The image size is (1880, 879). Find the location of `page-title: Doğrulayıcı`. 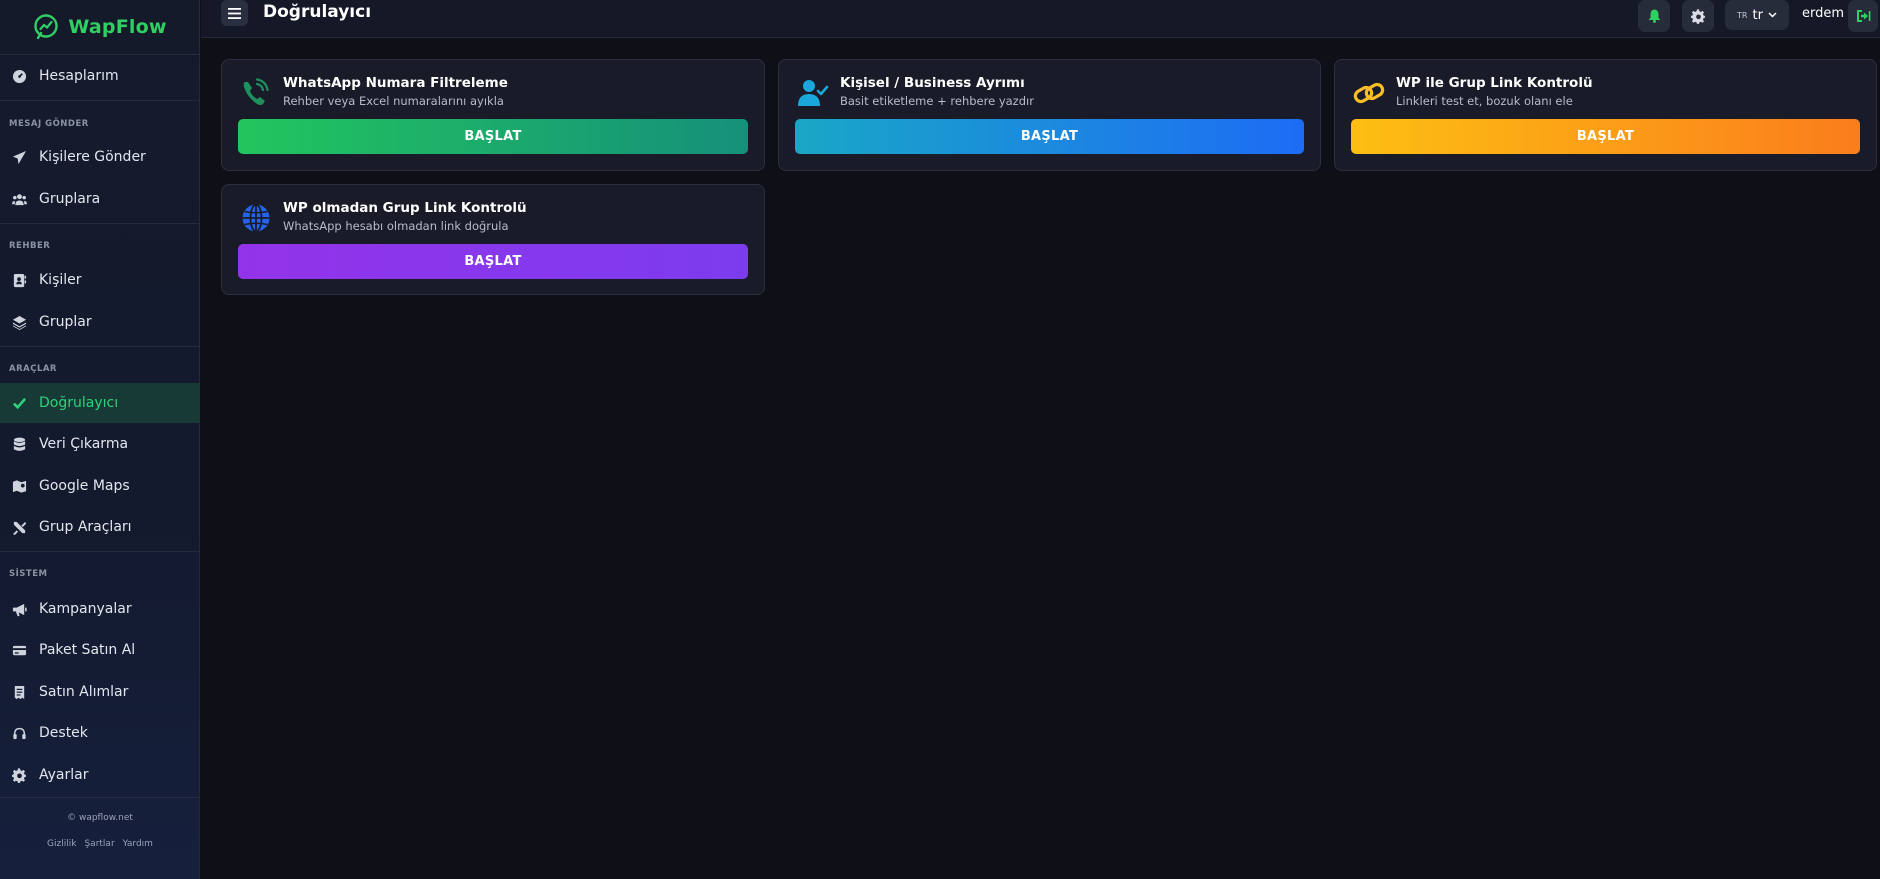

page-title: Doğrulayıcı is located at coordinates (317, 12).